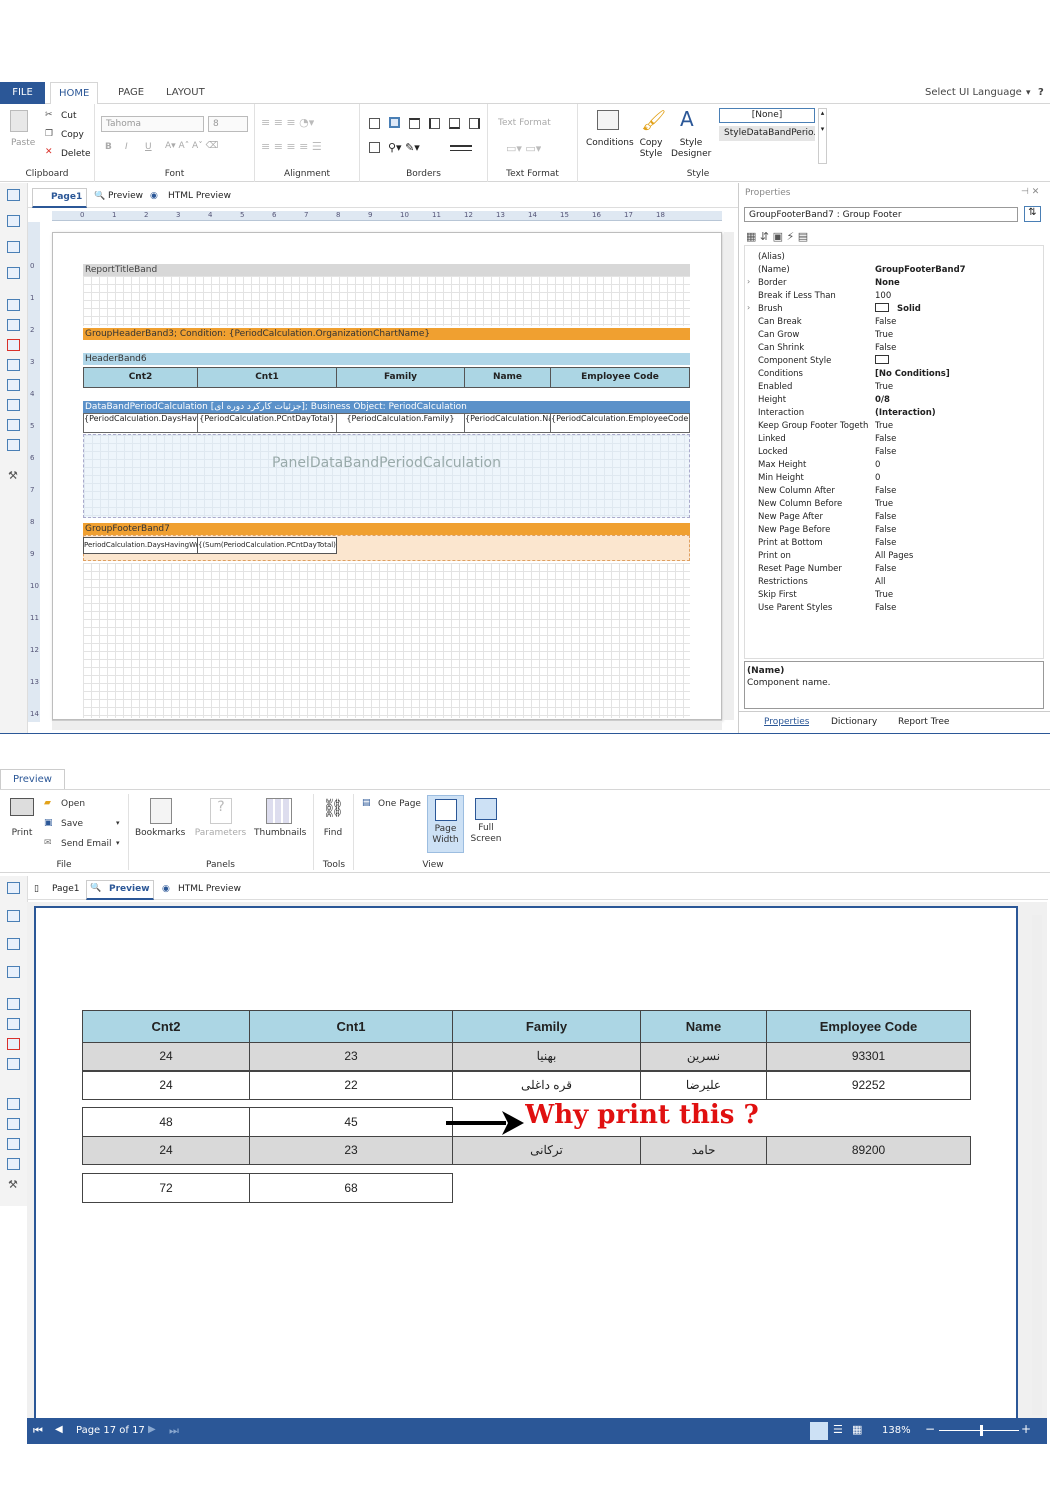 The width and height of the screenshot is (1050, 1485). I want to click on parameters-button: Parameters, so click(220, 833).